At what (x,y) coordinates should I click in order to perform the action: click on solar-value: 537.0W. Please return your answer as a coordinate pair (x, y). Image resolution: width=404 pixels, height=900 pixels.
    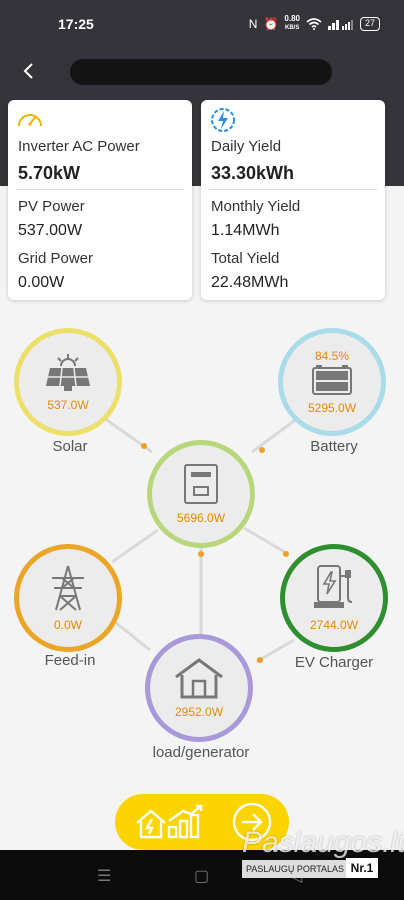
    Looking at the image, I should click on (68, 405).